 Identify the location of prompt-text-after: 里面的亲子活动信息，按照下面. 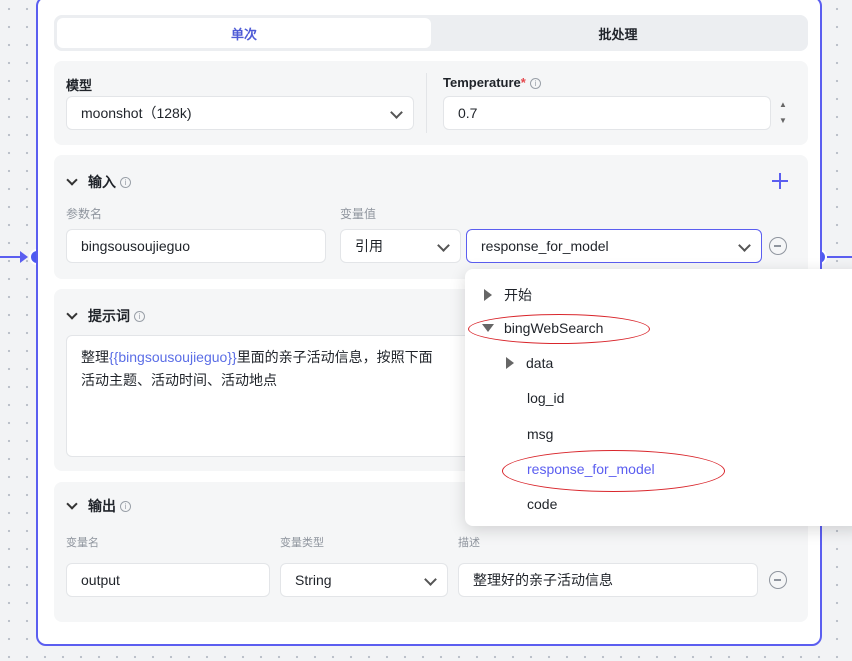
(334, 357).